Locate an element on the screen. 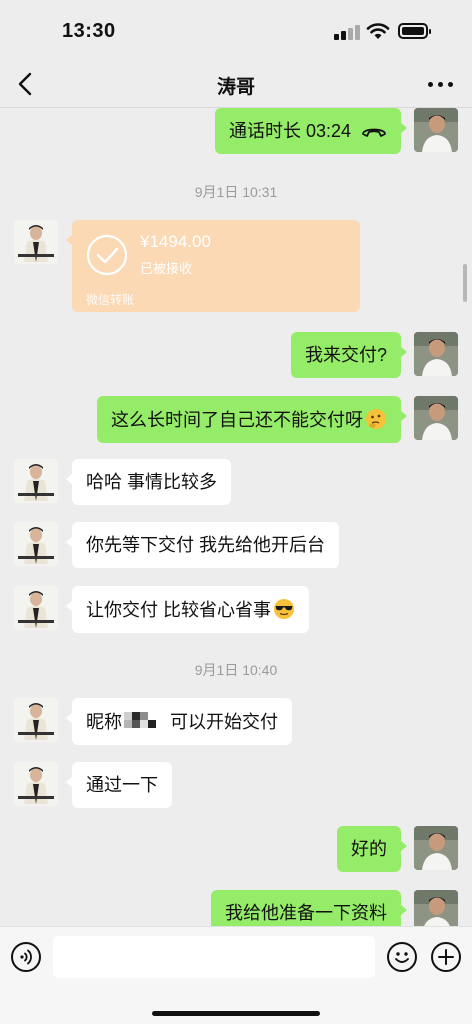 The height and width of the screenshot is (1024, 472). input-bar is located at coordinates (236, 975).